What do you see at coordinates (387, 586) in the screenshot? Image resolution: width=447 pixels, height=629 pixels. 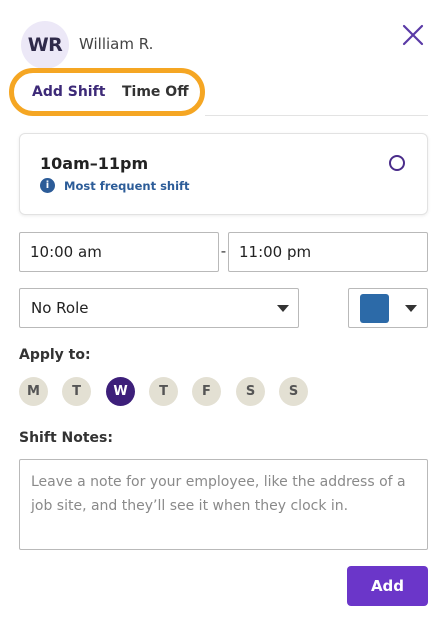 I see `add-button: Add` at bounding box center [387, 586].